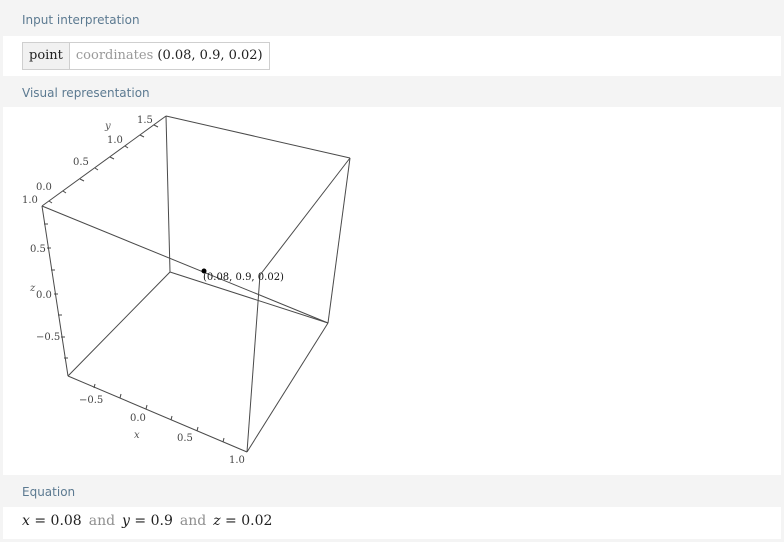 This screenshot has height=542, width=784. Describe the element at coordinates (185, 438) in the screenshot. I see `x-tick-label: 0.5` at that location.